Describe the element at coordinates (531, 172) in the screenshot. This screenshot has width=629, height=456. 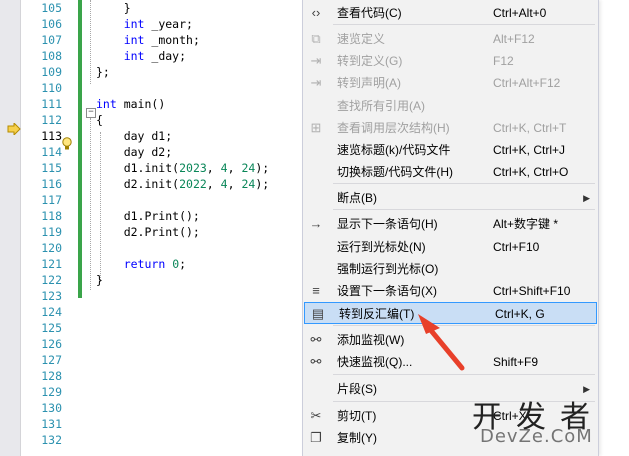
I see `menu-item-shortcut: Ctrl+K, Ctrl+O` at that location.